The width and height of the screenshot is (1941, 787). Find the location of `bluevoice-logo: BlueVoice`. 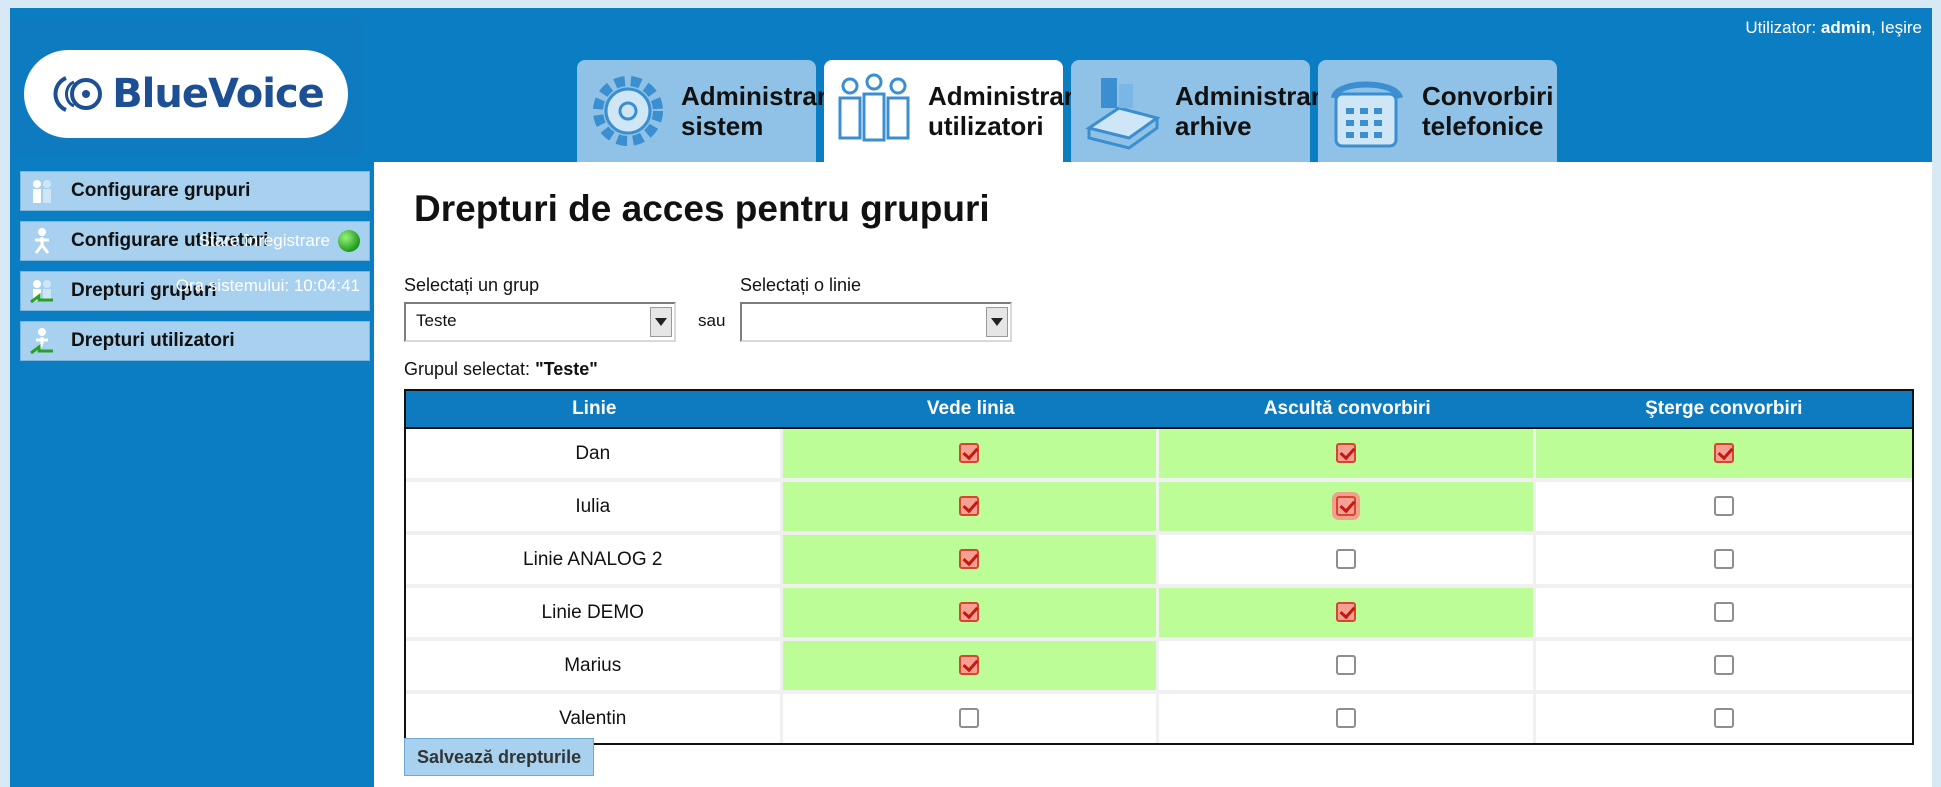

bluevoice-logo: BlueVoice is located at coordinates (186, 94).